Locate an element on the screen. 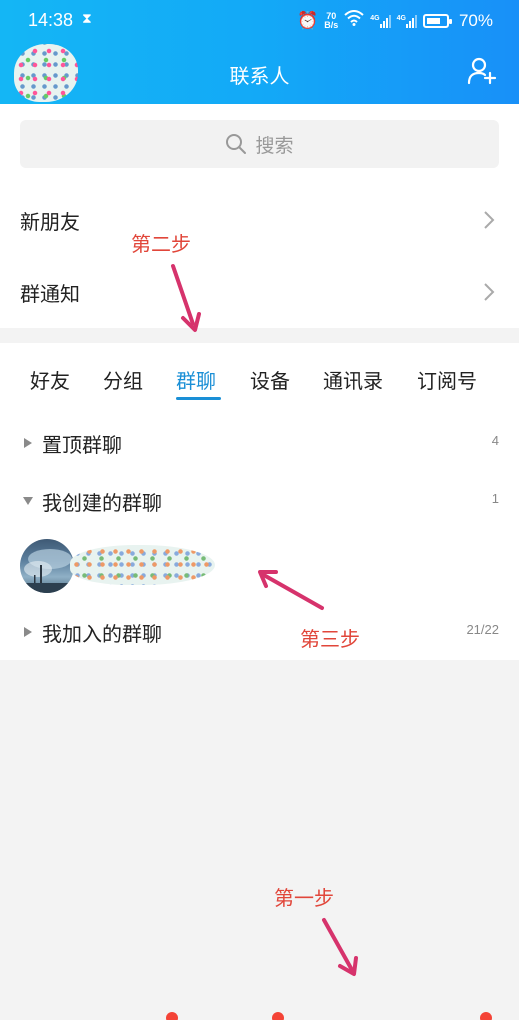 This screenshot has height=1020, width=519. search-input: 搜索 is located at coordinates (259, 144).